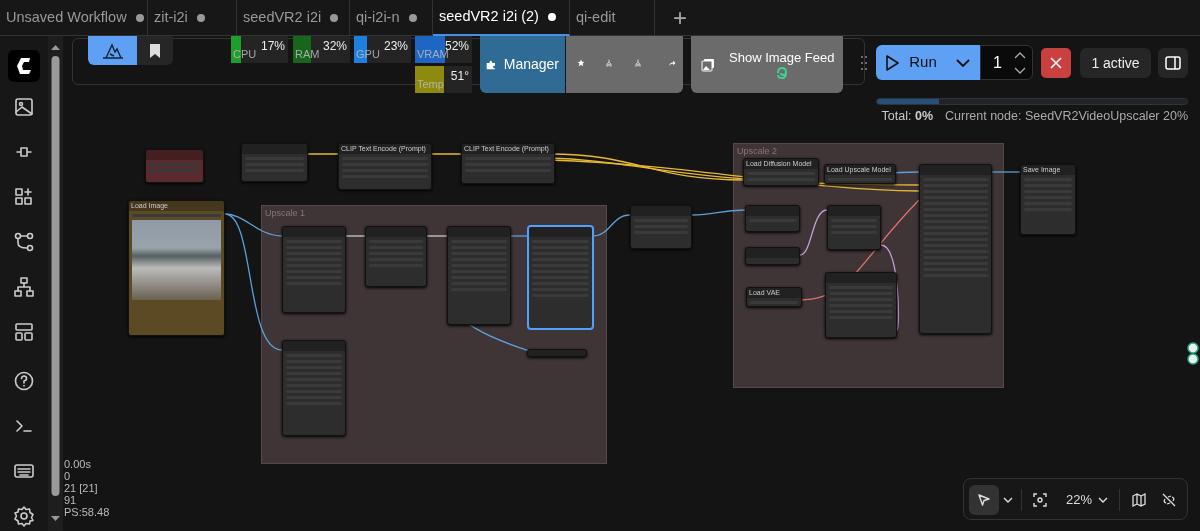  I want to click on play-icon, so click(892, 62).